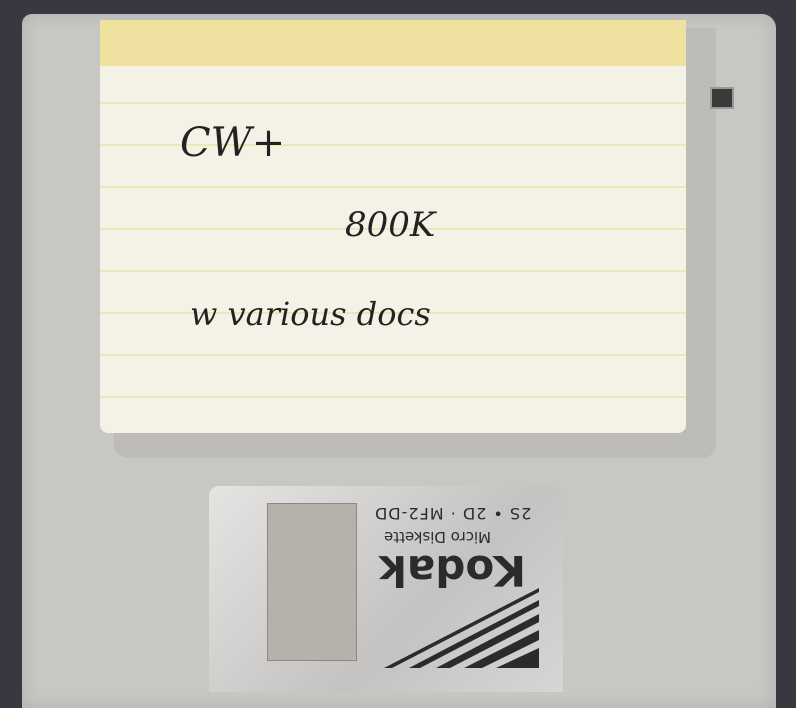 The image size is (796, 708). Describe the element at coordinates (233, 143) in the screenshot. I see `handwritten-line-1: CW+` at that location.